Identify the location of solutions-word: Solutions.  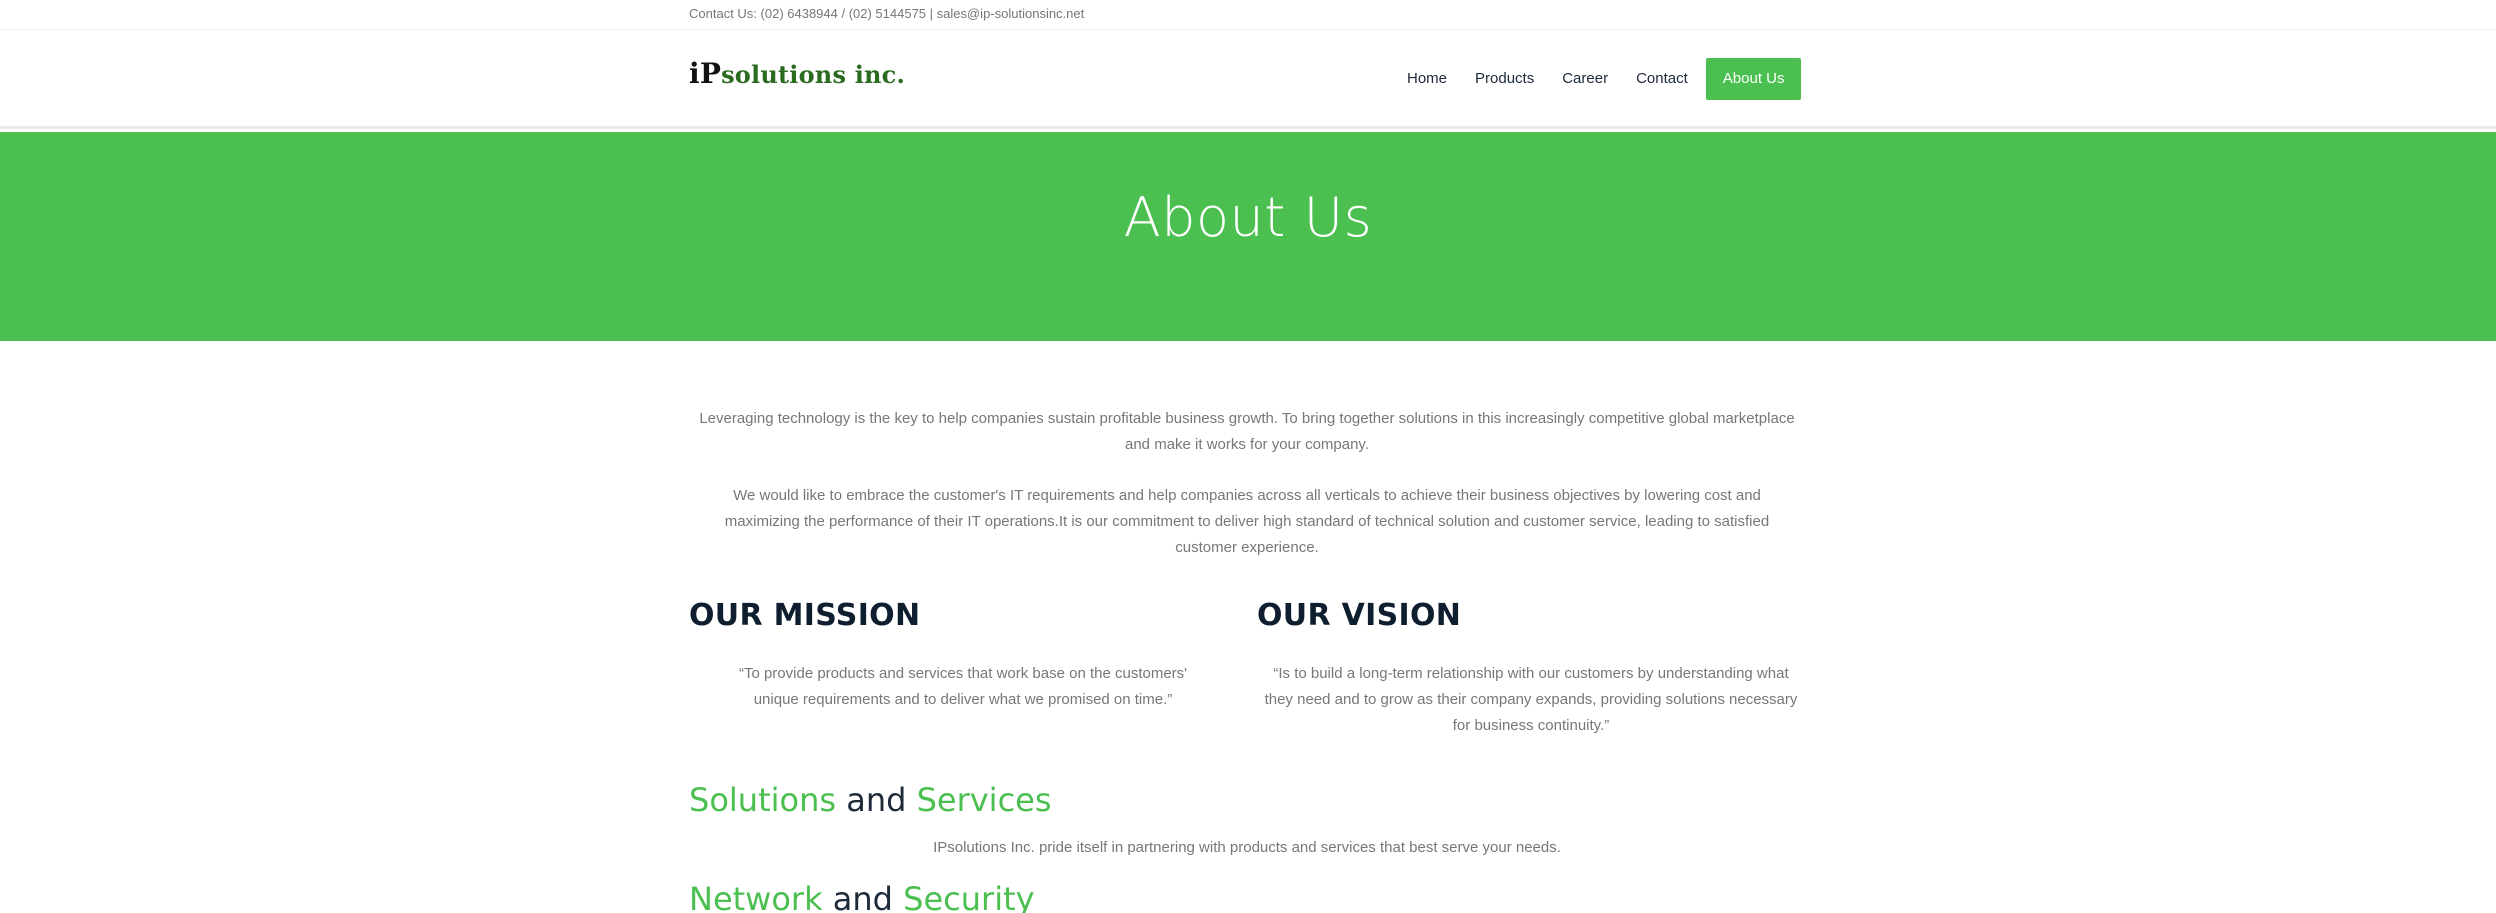
(763, 800).